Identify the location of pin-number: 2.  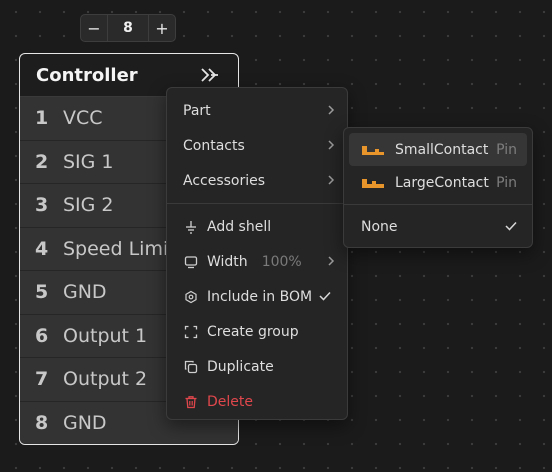
(42, 161).